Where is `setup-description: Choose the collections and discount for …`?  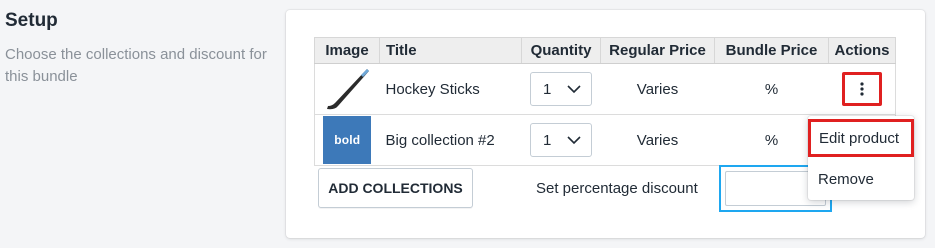 setup-description: Choose the collections and discount for … is located at coordinates (136, 65).